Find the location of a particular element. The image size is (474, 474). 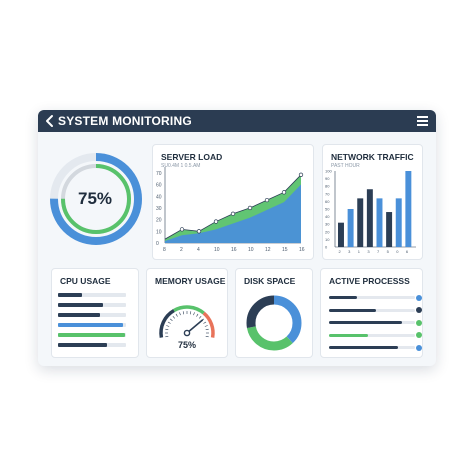

memory-usage-card: MEMORY USAGE 75% is located at coordinates (187, 313).